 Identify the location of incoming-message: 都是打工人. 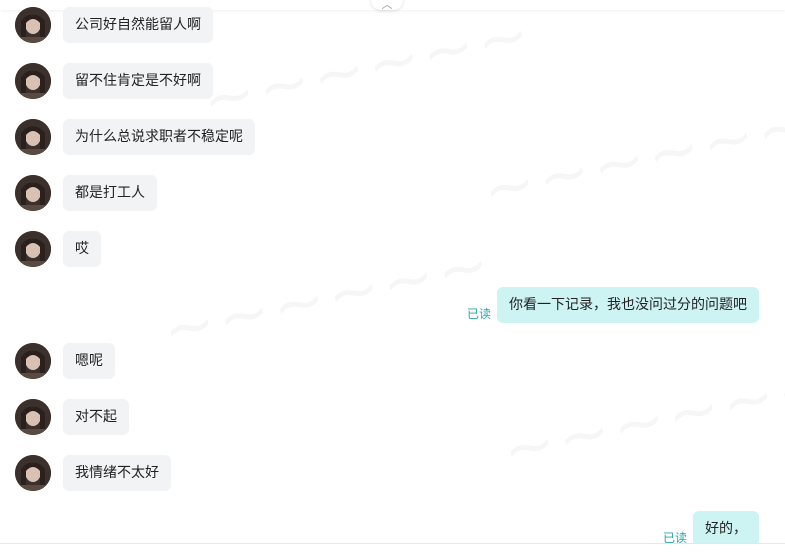
(392, 193).